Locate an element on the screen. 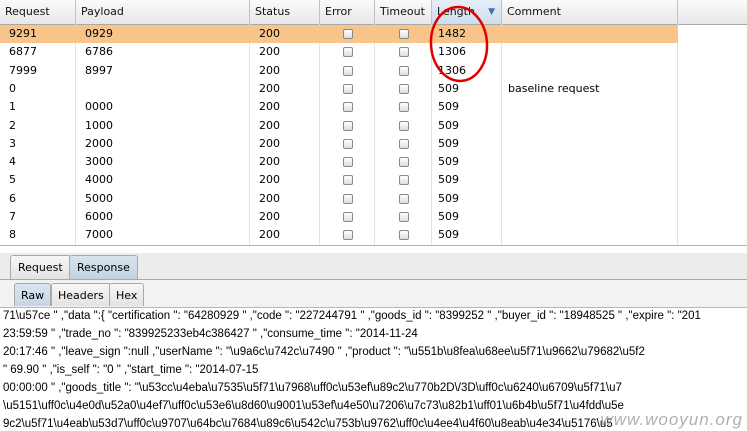  cell-request: 8 is located at coordinates (12, 235).